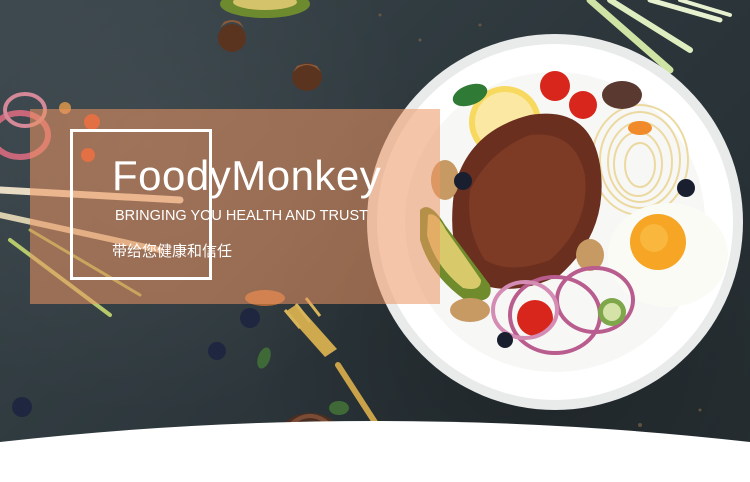 Image resolution: width=750 pixels, height=482 pixels. I want to click on bottom-curve, so click(375, 451).